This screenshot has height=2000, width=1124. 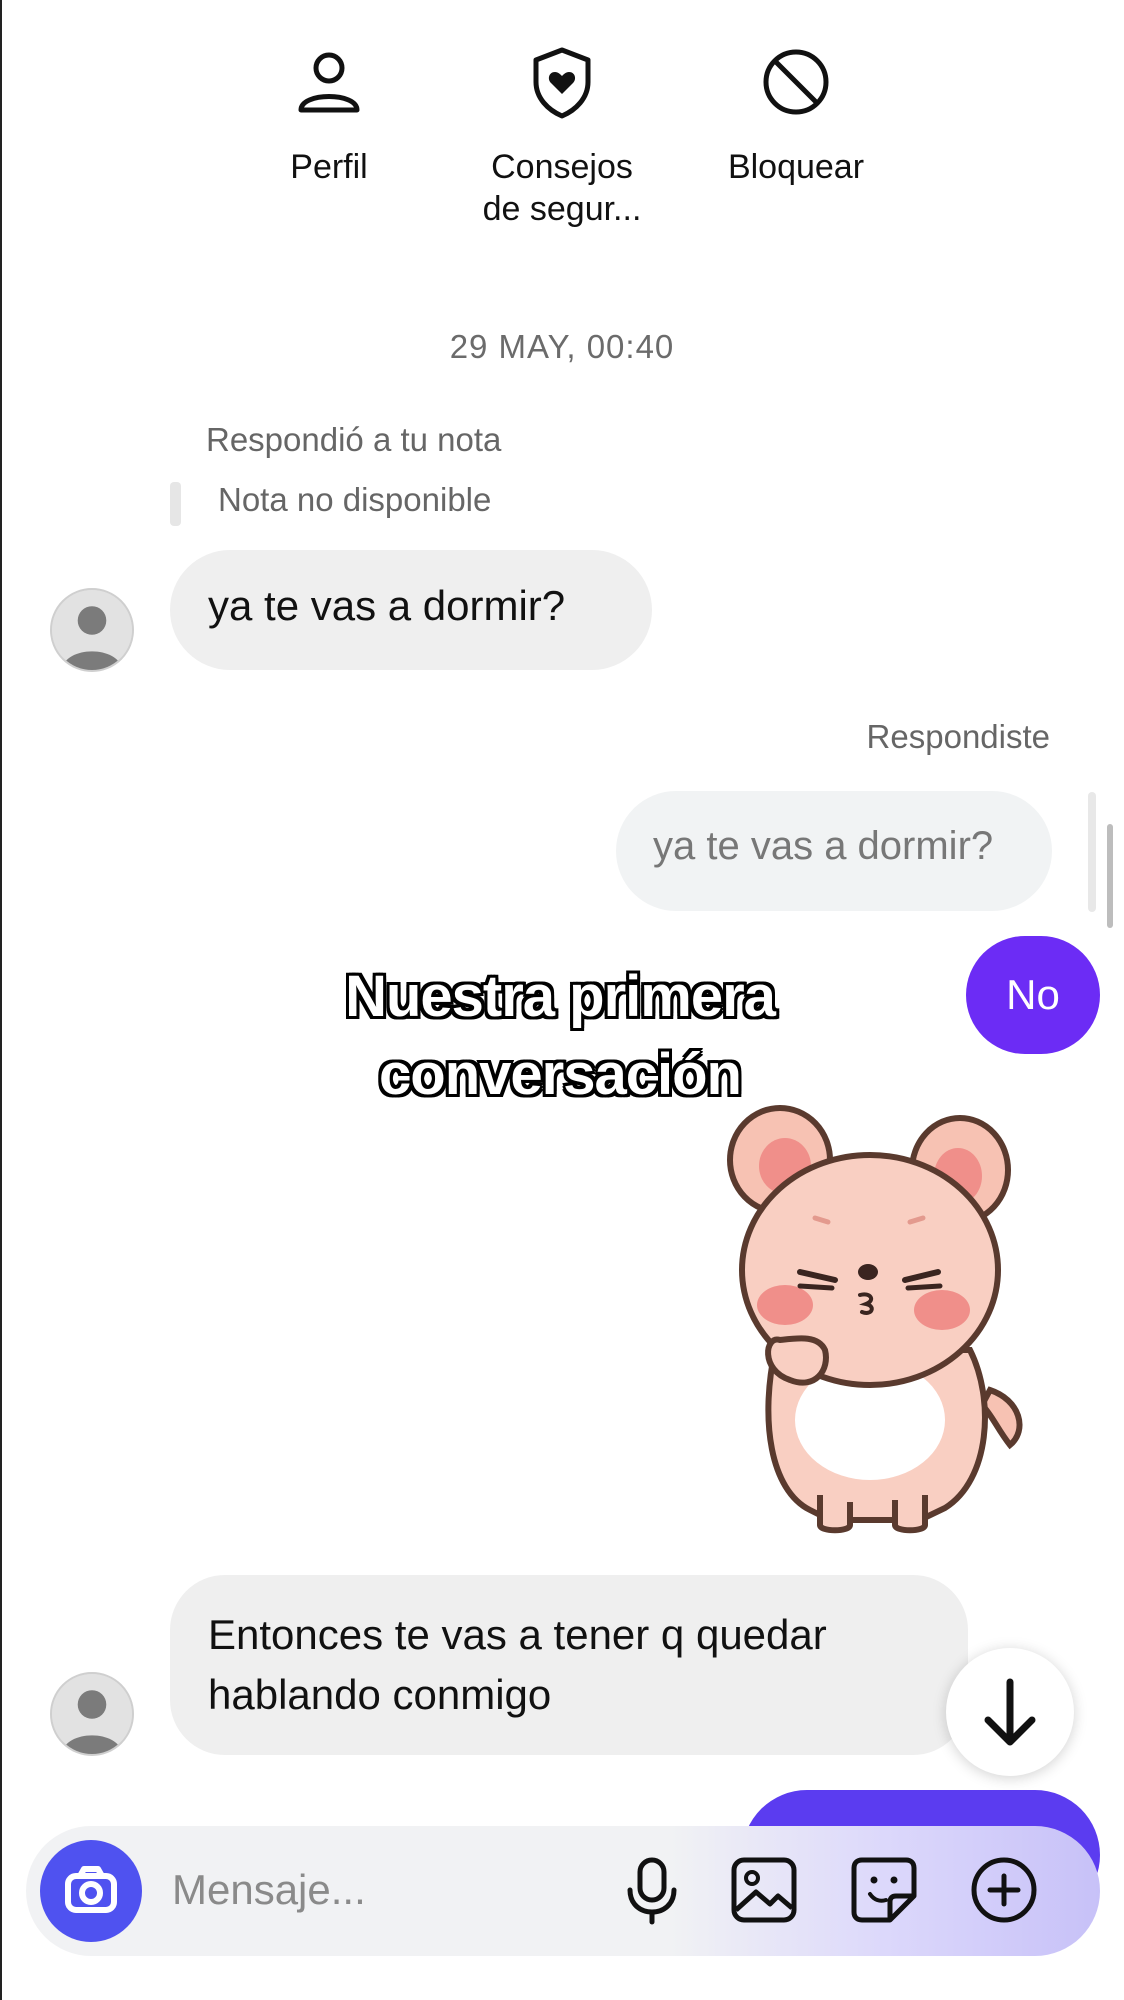 What do you see at coordinates (92, 630) in the screenshot?
I see `contact-avatar` at bounding box center [92, 630].